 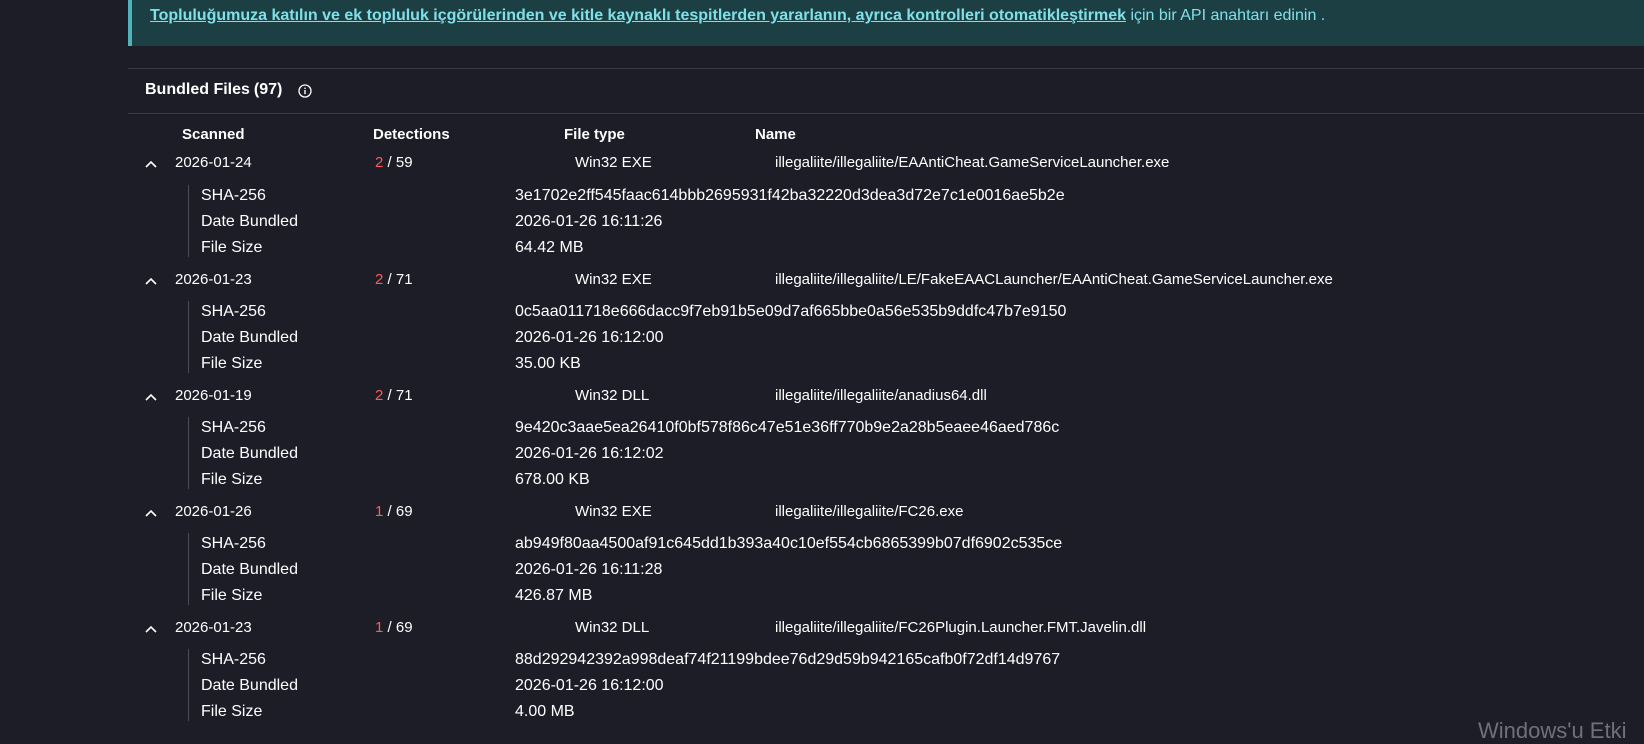 What do you see at coordinates (552, 479) in the screenshot?
I see `file-size-value: 678.00 KB` at bounding box center [552, 479].